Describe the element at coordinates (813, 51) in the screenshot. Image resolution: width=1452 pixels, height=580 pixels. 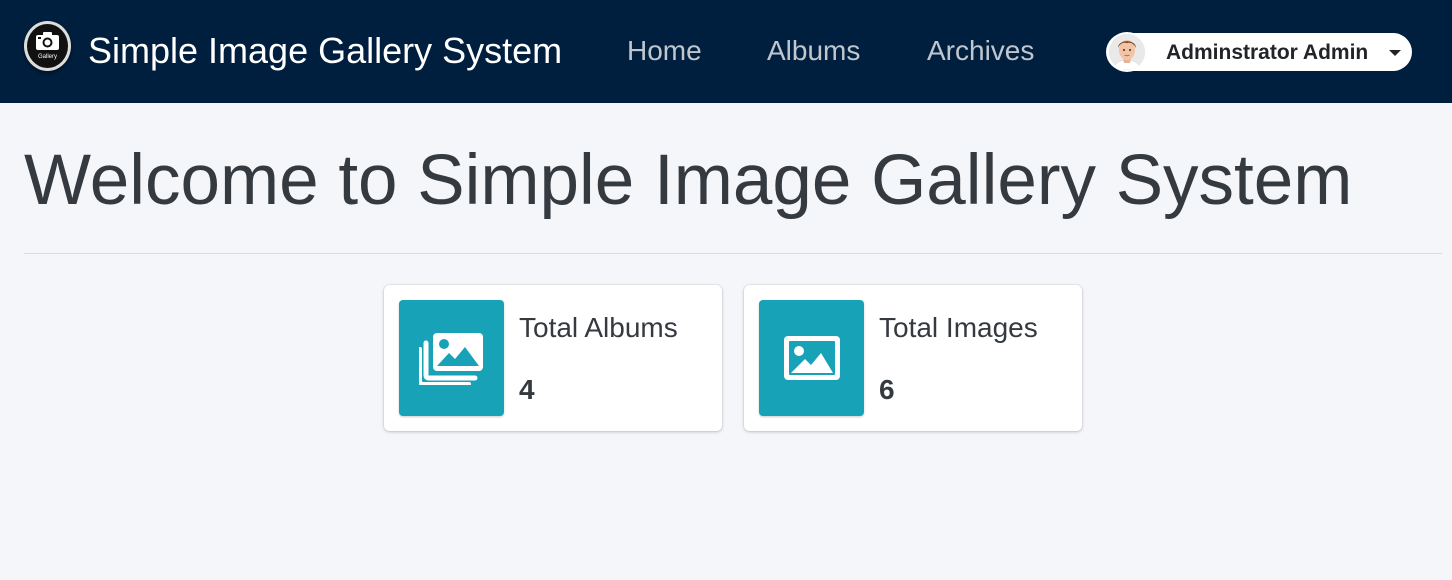
I see `nav-link-albums: Albums` at that location.